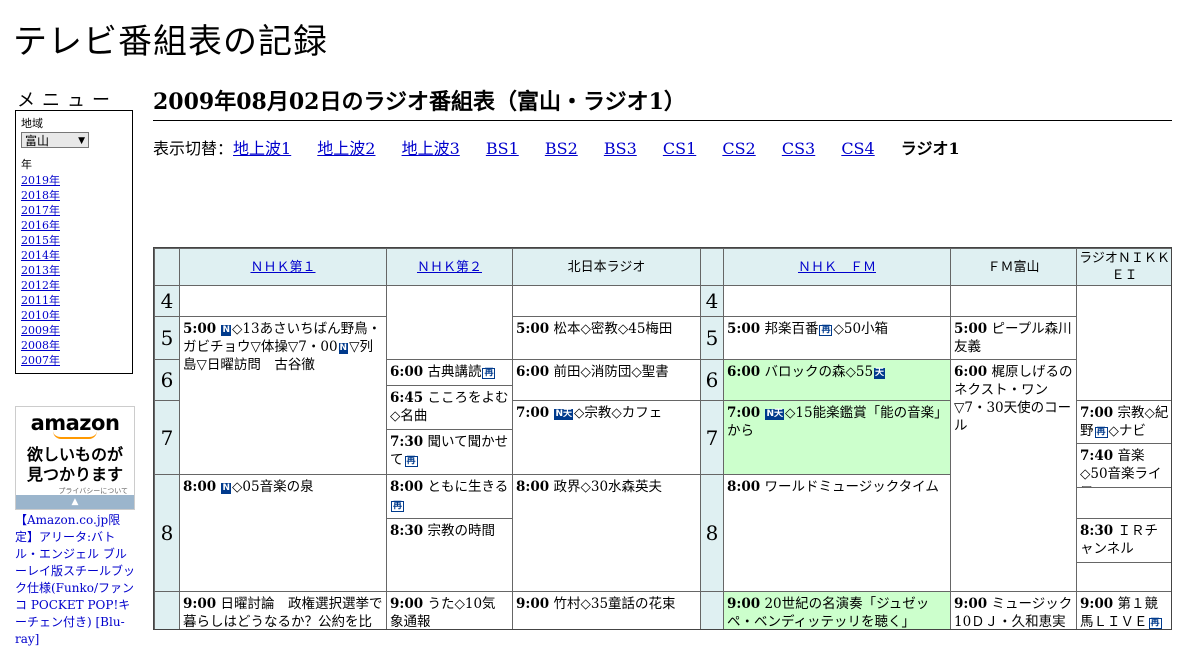 The image size is (1200, 648). I want to click on year-link-2010: 2010年, so click(74, 315).